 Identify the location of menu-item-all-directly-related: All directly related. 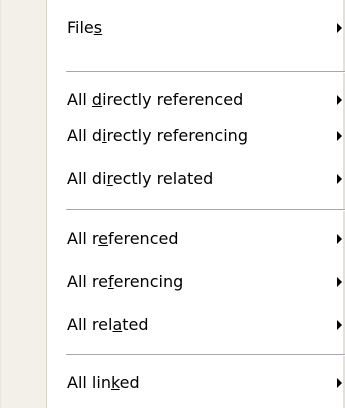
(195, 179).